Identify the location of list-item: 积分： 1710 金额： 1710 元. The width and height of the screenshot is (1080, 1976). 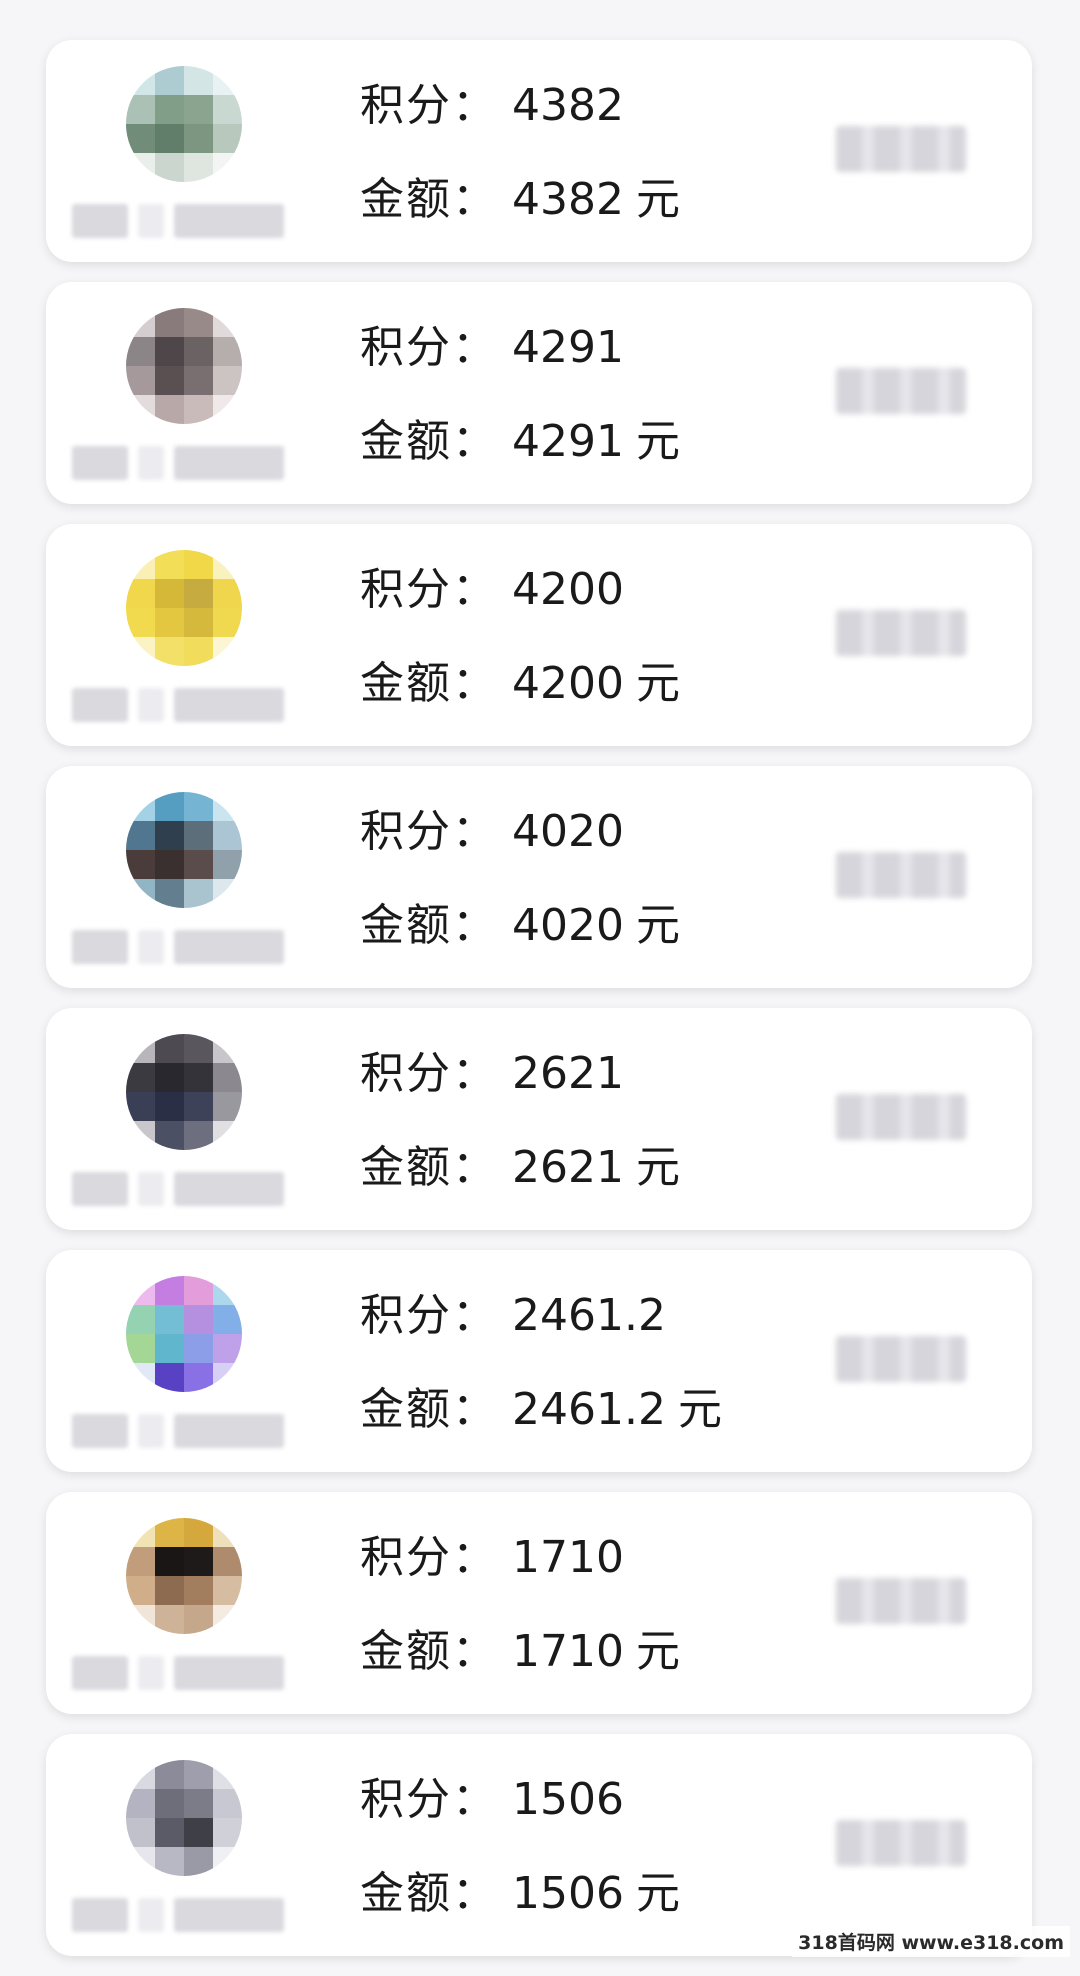
(539, 1603).